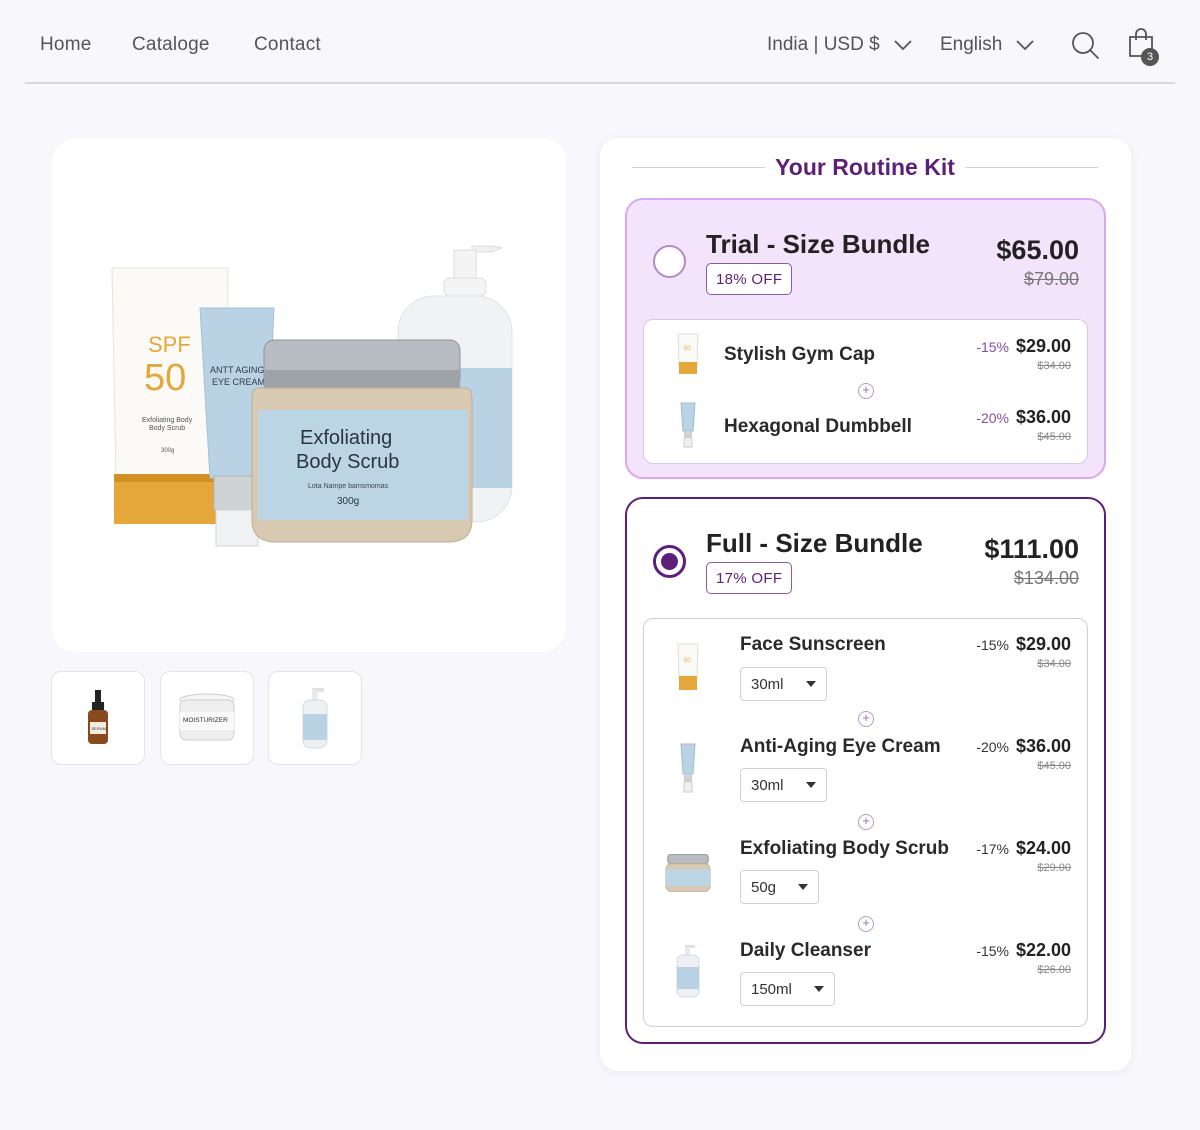 This screenshot has height=1130, width=1200. Describe the element at coordinates (348, 501) in the screenshot. I see `scrub-weight-label: 300g` at that location.